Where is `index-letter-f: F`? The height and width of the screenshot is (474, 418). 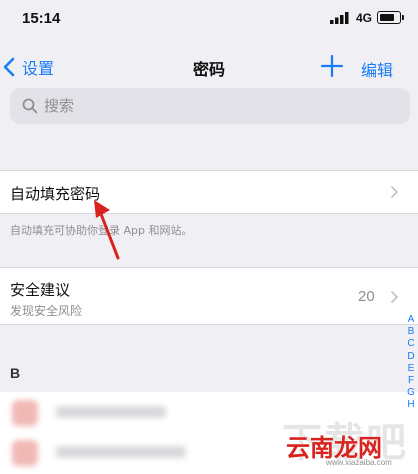 index-letter-f: F is located at coordinates (411, 381).